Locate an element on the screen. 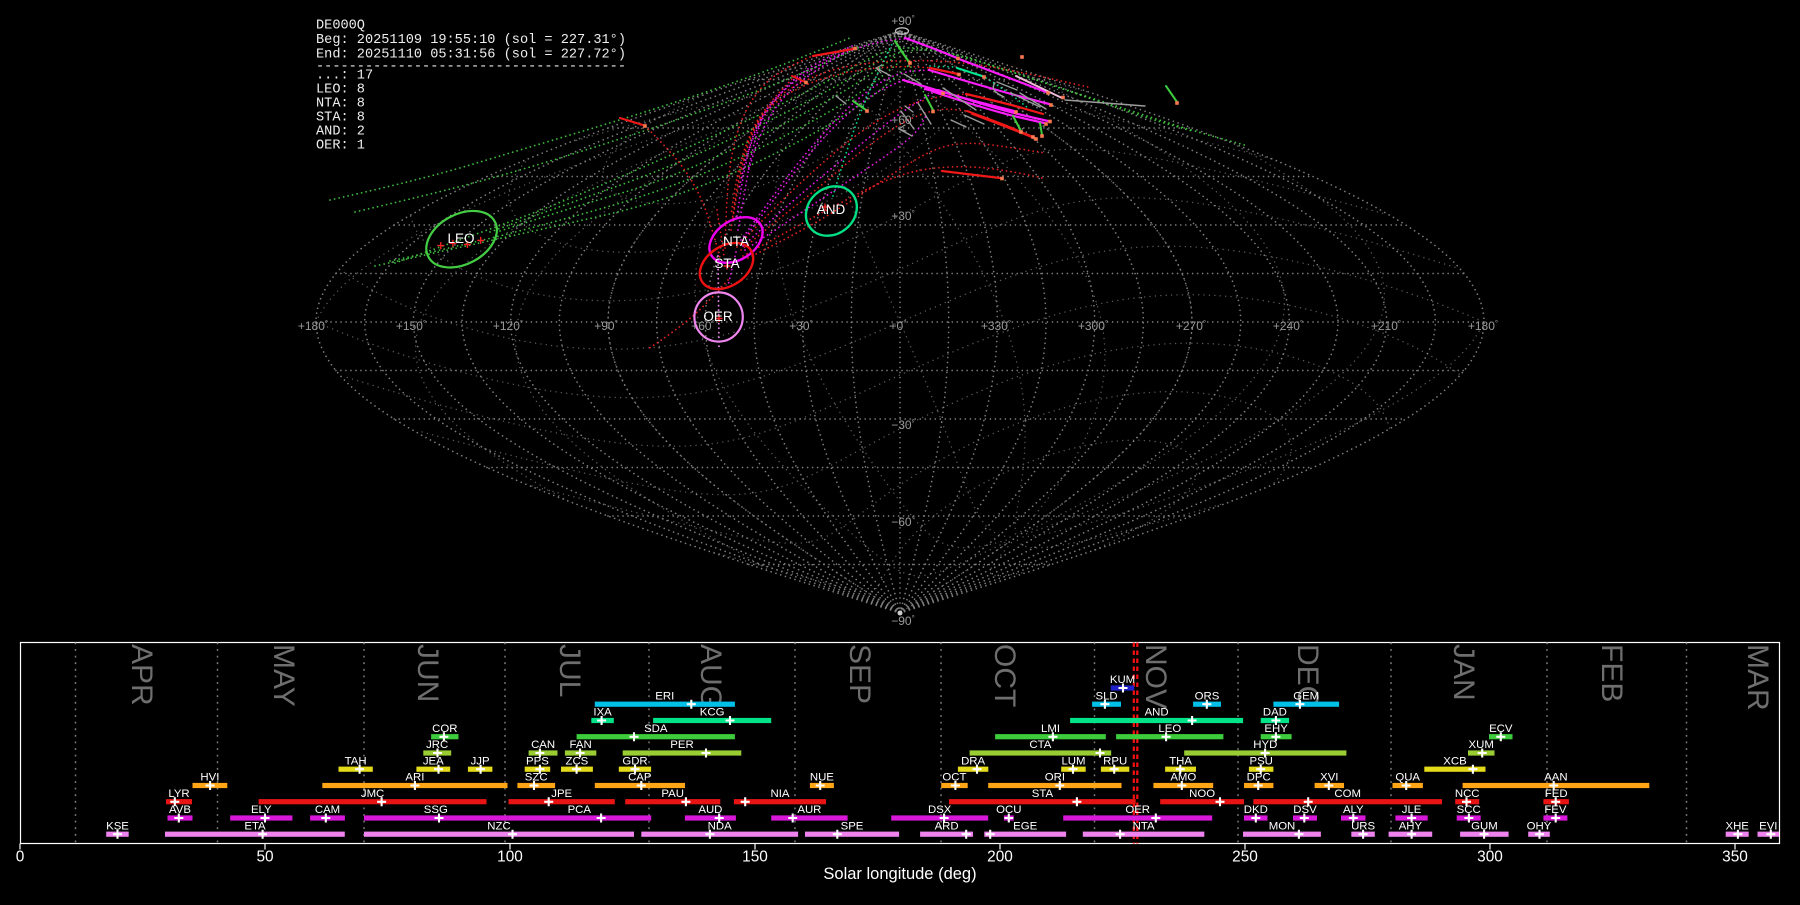  svg-text: GDR is located at coordinates (634, 762).